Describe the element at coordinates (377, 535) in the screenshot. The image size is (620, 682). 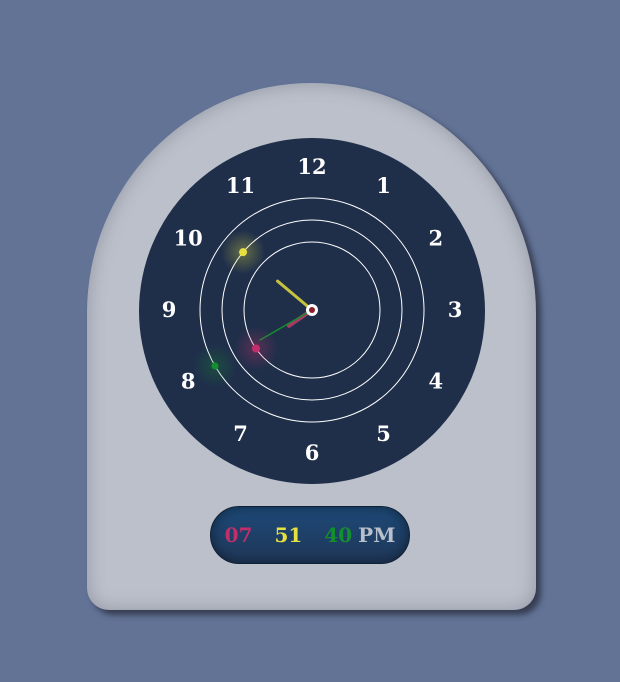
I see `digital-ampm: PM` at that location.